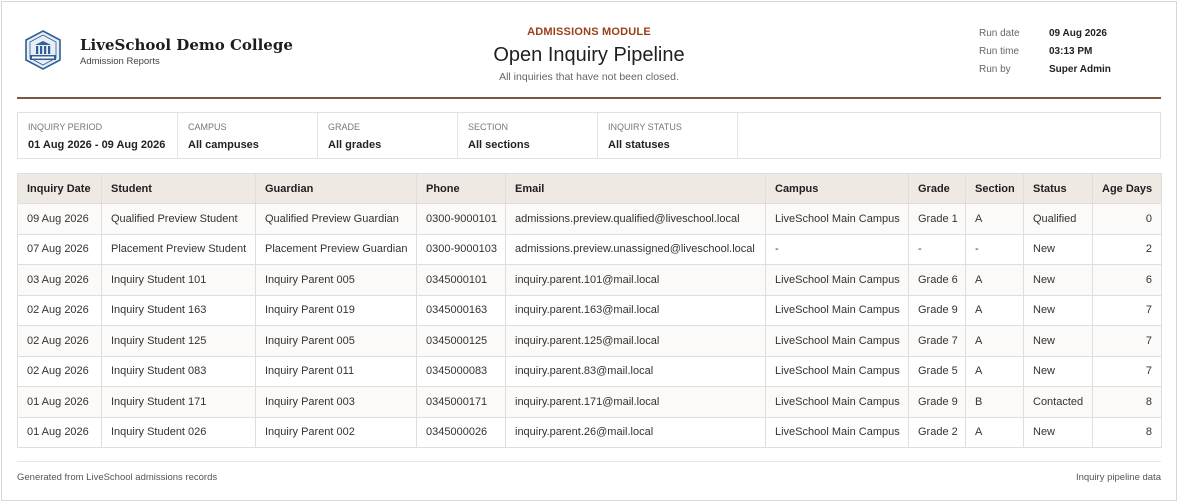 The height and width of the screenshot is (502, 1178). I want to click on table-cell: Contacted, so click(1058, 402).